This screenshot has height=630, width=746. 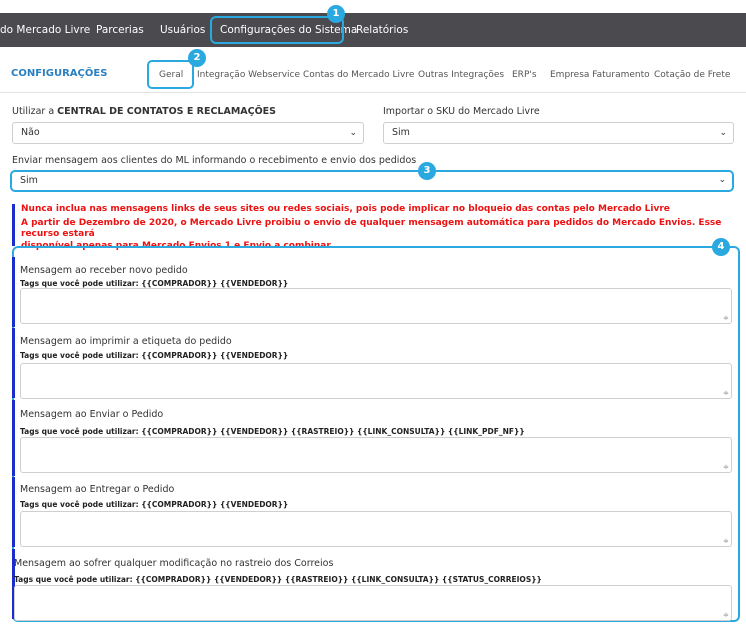 I want to click on page-title: CONFIGURAÇÕES, so click(x=59, y=73).